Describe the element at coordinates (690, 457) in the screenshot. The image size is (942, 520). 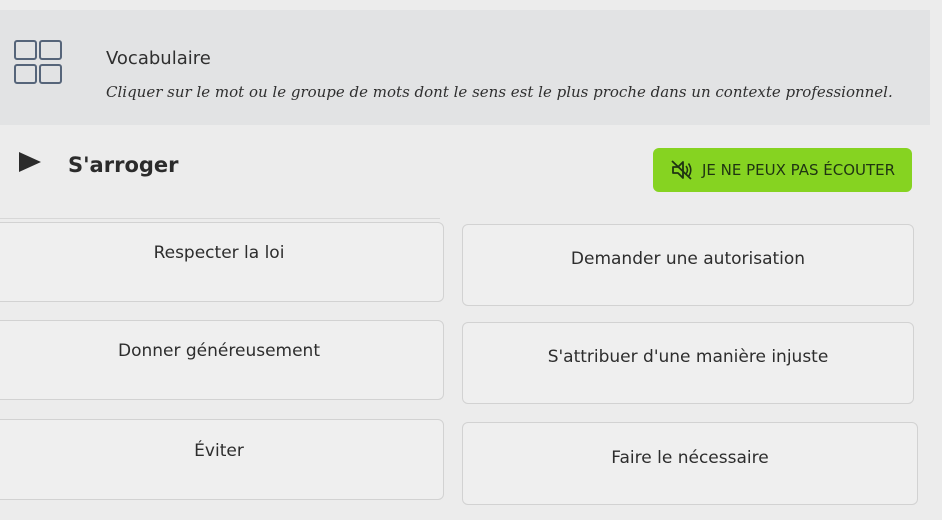
I see `answer-option-label: Faire le nécessaire` at that location.